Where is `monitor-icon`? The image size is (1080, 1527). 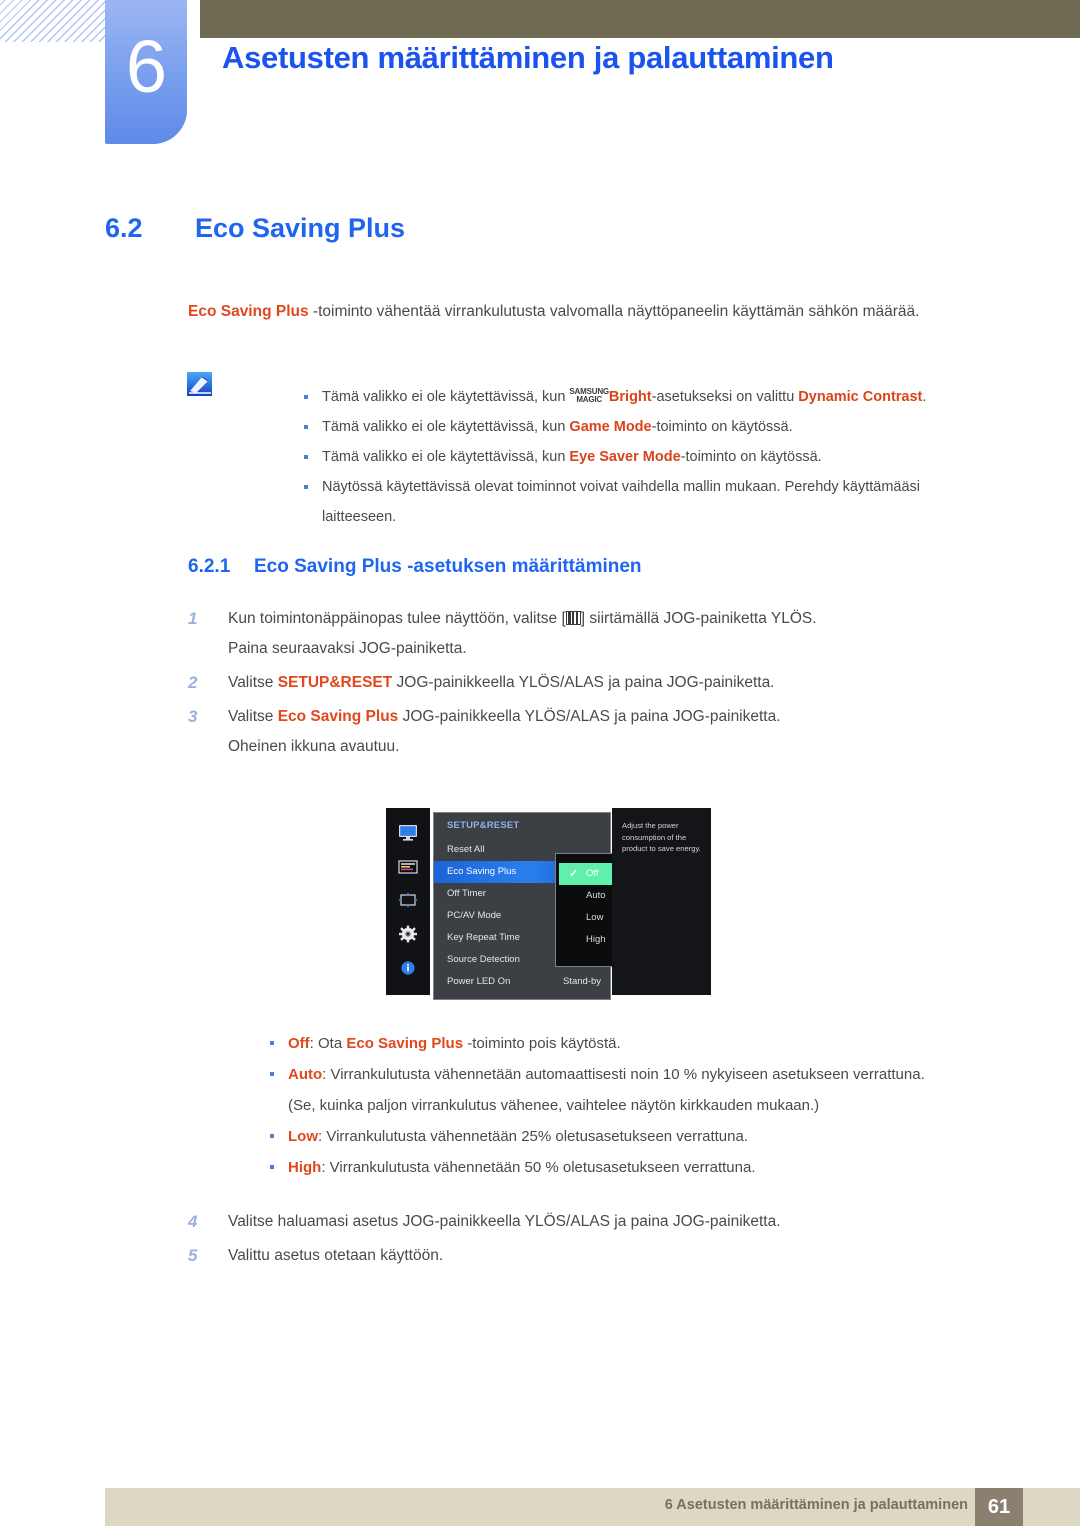
monitor-icon is located at coordinates (408, 833).